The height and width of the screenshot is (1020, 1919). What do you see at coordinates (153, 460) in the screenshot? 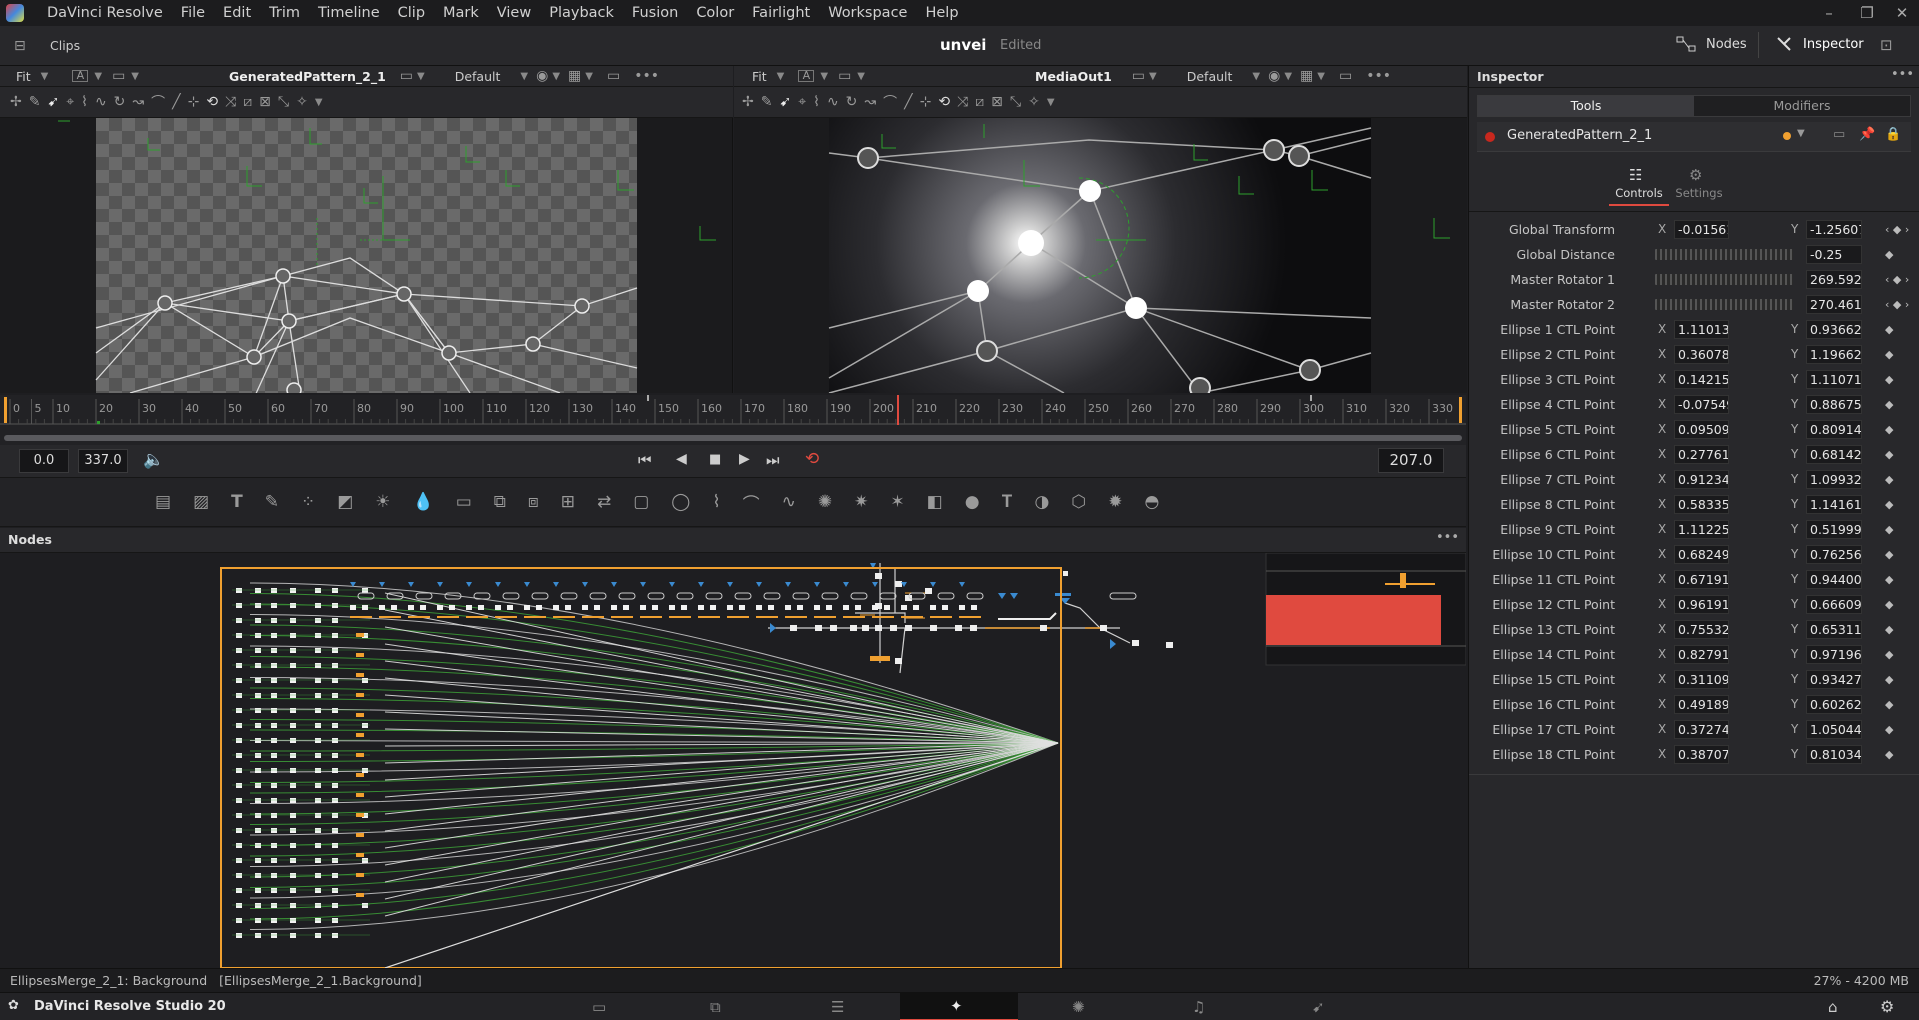
I see `audio-icon: 🔈` at bounding box center [153, 460].